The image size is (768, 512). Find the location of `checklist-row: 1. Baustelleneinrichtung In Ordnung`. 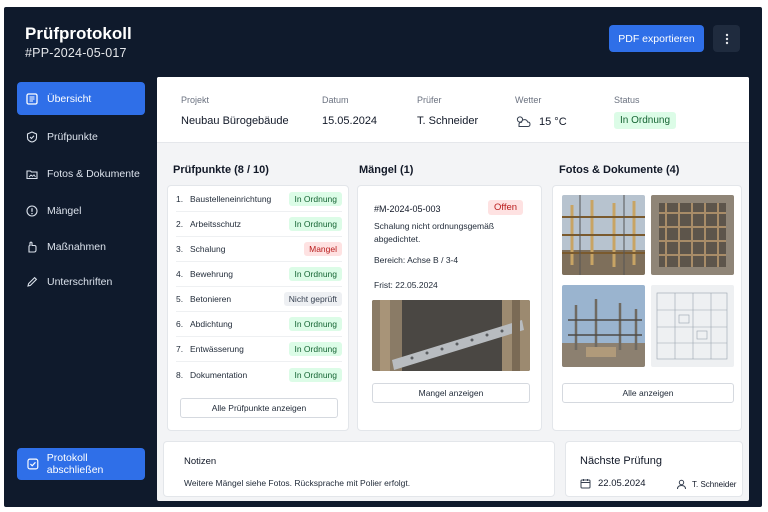

checklist-row: 1. Baustelleneinrichtung In Ordnung is located at coordinates (259, 199).